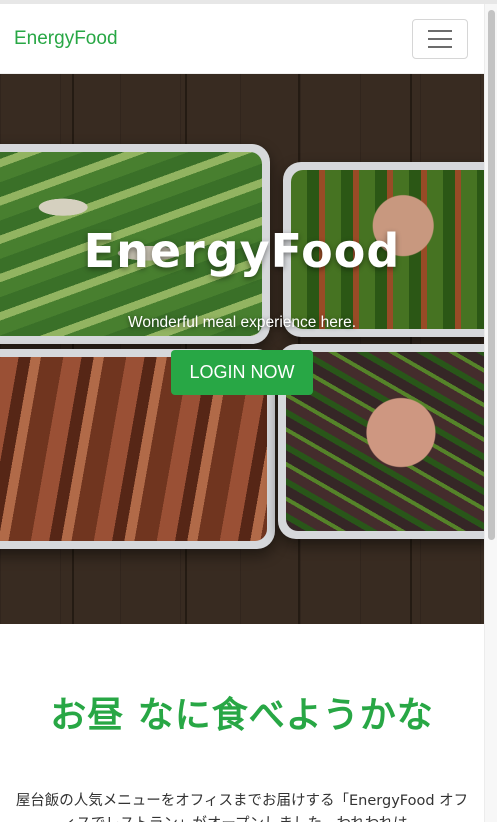  Describe the element at coordinates (66, 39) in the screenshot. I see `brand-link: EnergyFood` at that location.